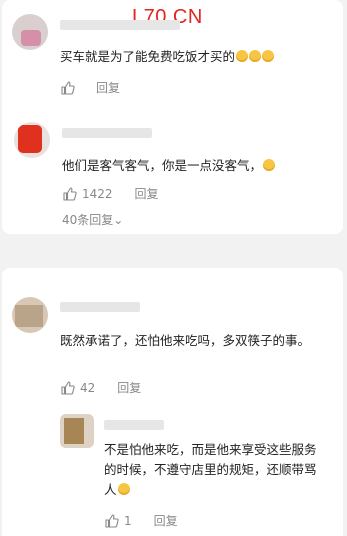  What do you see at coordinates (185, 340) in the screenshot?
I see `comment-text: 既然承诺了，还怕他来吃吗，多双筷子的事。` at bounding box center [185, 340].